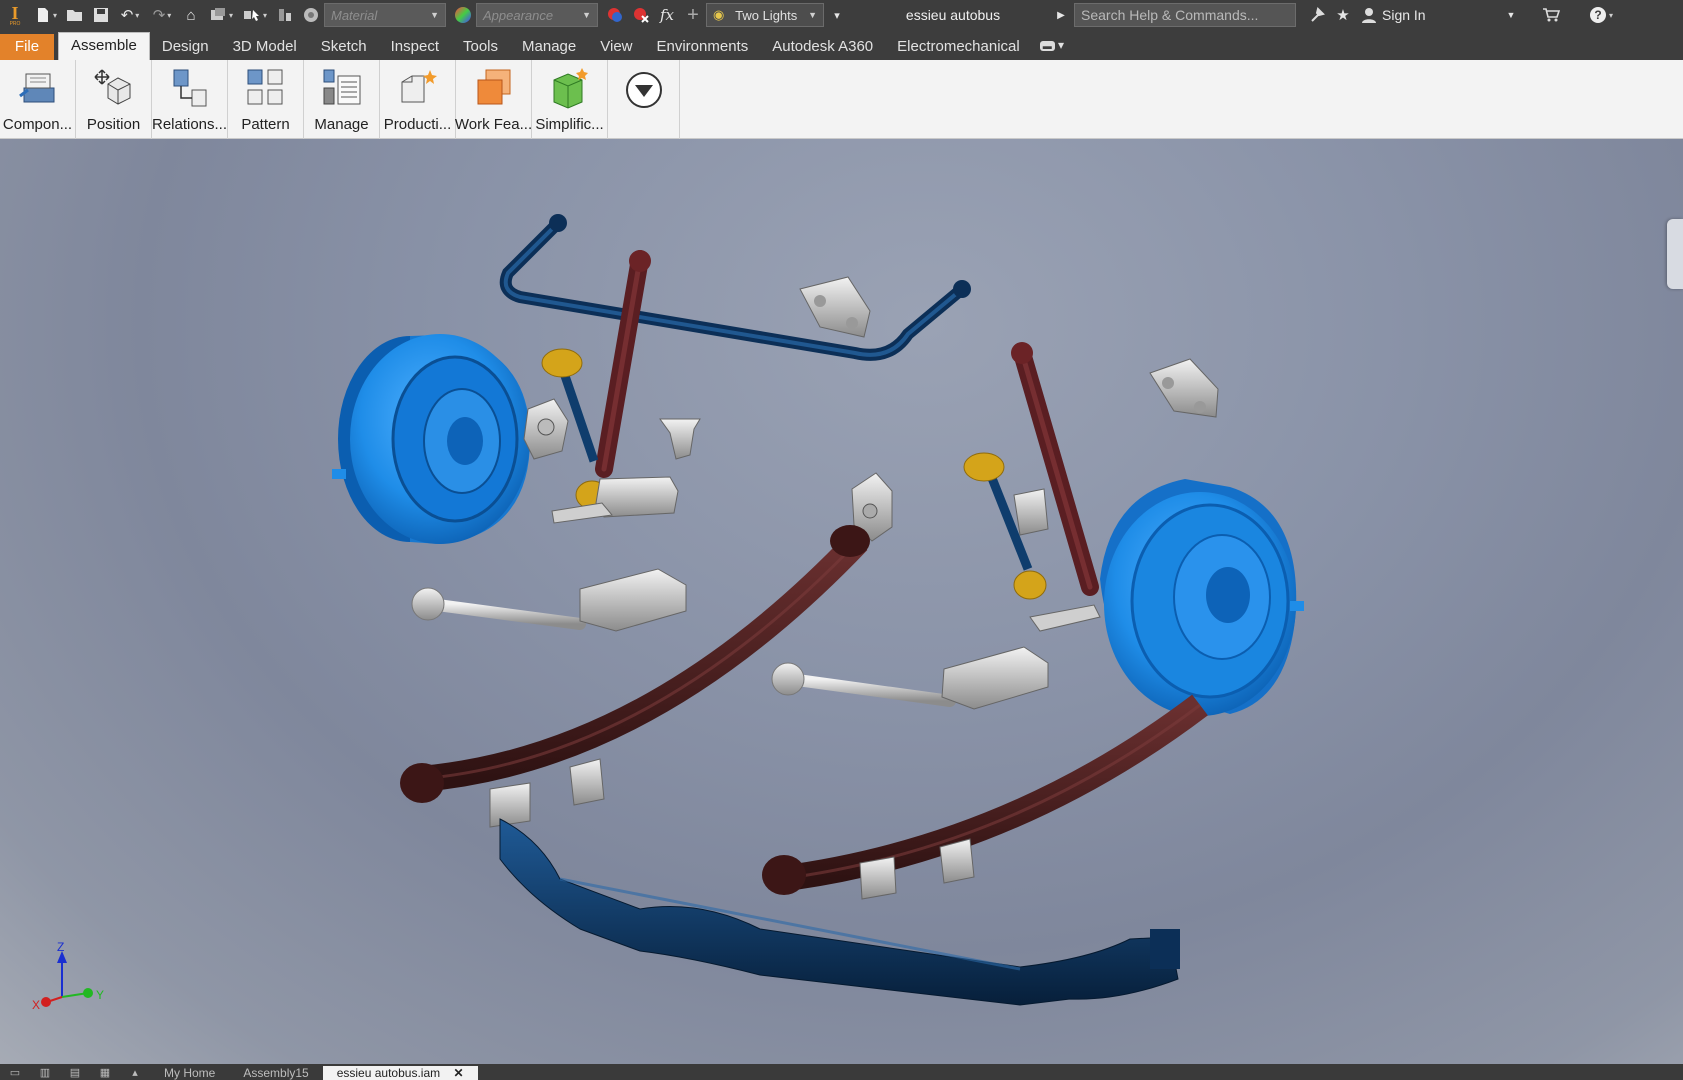 This screenshot has height=1080, width=1683. What do you see at coordinates (985, 797) in the screenshot?
I see `right-leaf-spring` at bounding box center [985, 797].